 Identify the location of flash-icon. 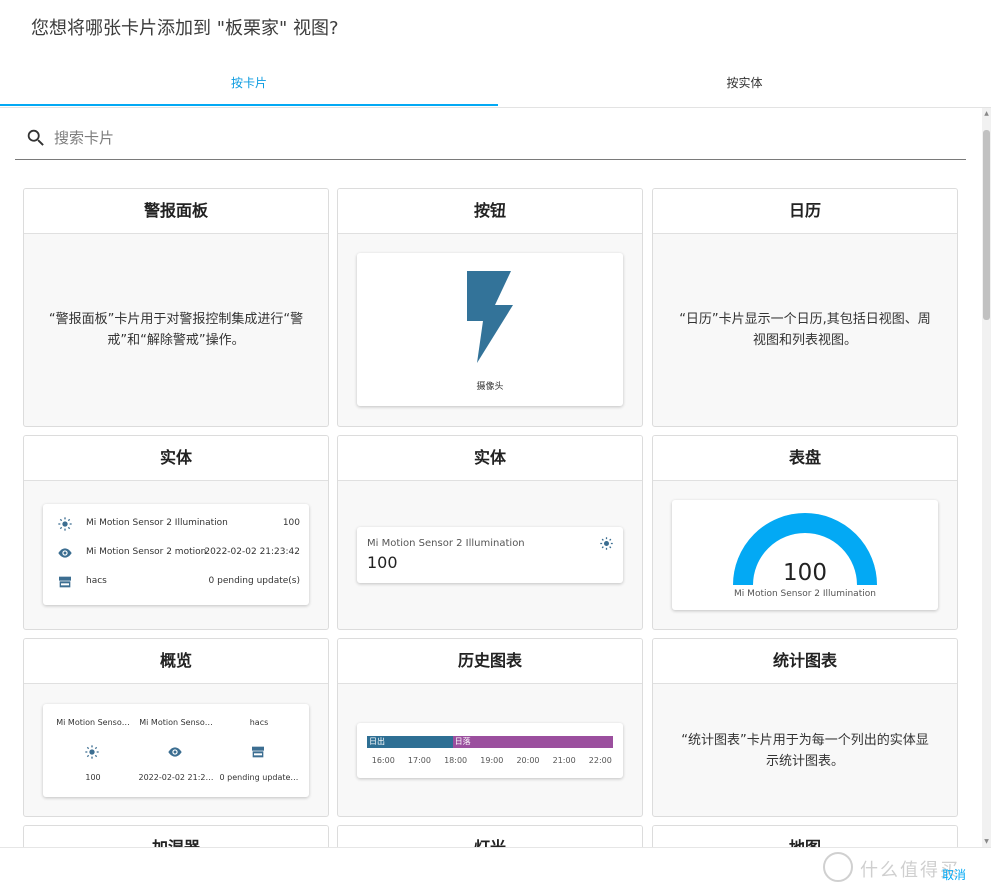
(490, 317).